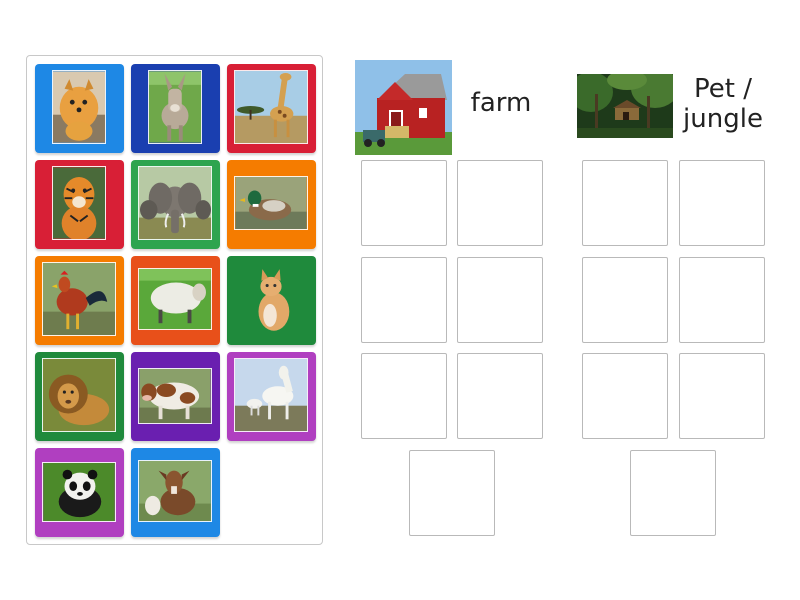  I want to click on card-cow, so click(175, 396).